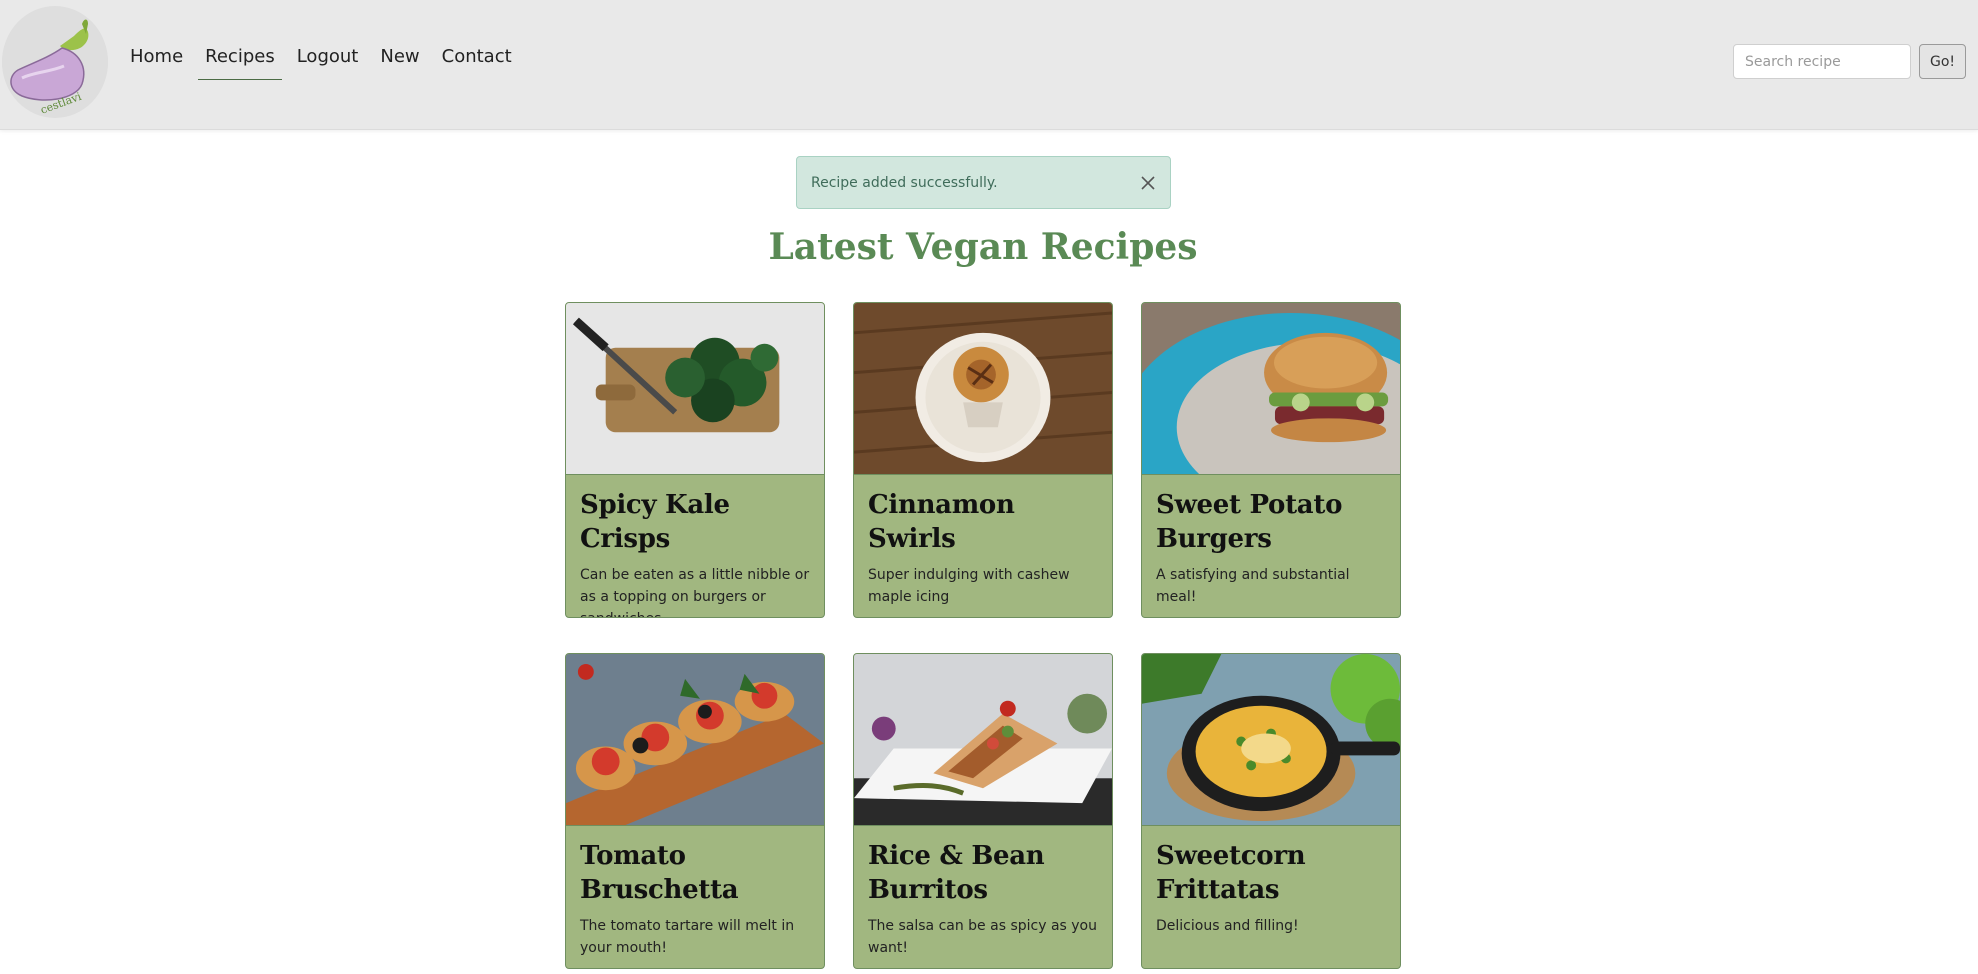 This screenshot has height=974, width=1978. Describe the element at coordinates (659, 873) in the screenshot. I see `recipe-title: Tomato Bruschetta` at that location.